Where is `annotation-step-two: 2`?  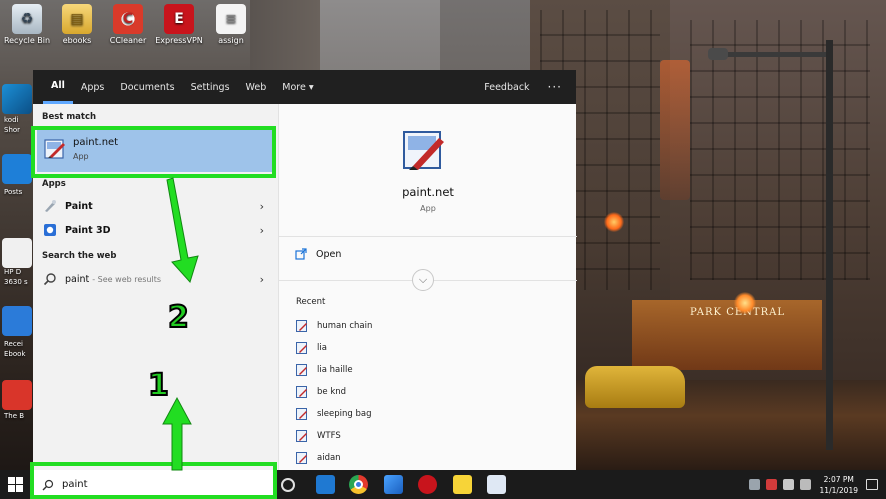
annotation-step-two: 2 is located at coordinates (178, 317).